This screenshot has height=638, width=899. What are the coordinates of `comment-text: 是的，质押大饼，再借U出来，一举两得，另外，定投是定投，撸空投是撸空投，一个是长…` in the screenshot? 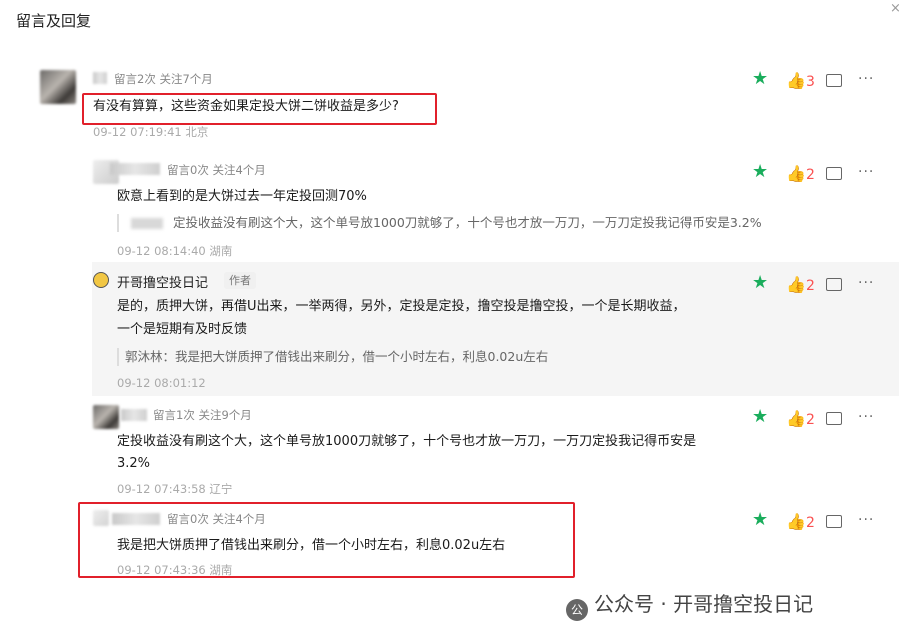 It's located at (401, 306).